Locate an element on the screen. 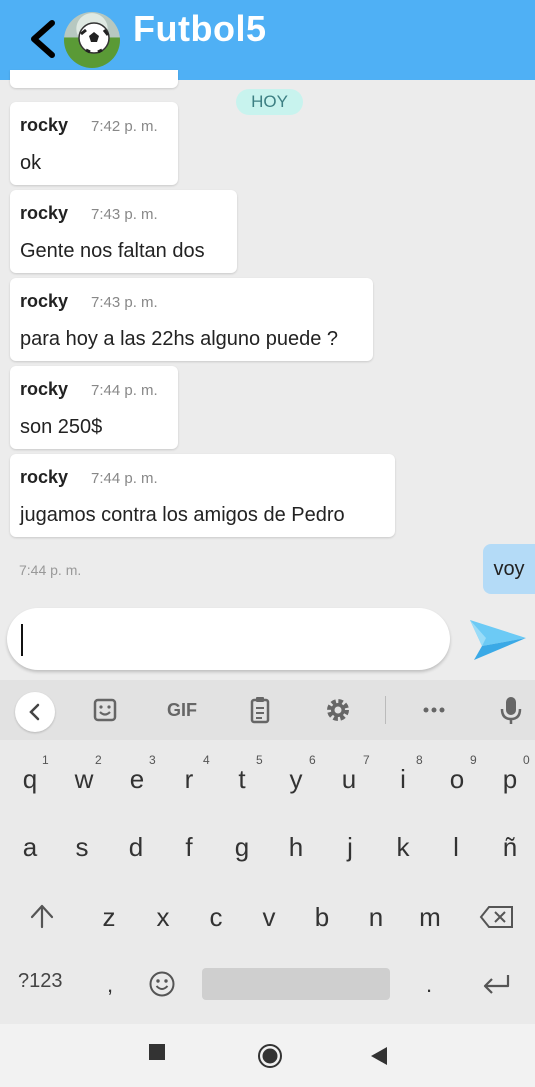  date-chip: HOY is located at coordinates (269, 102).